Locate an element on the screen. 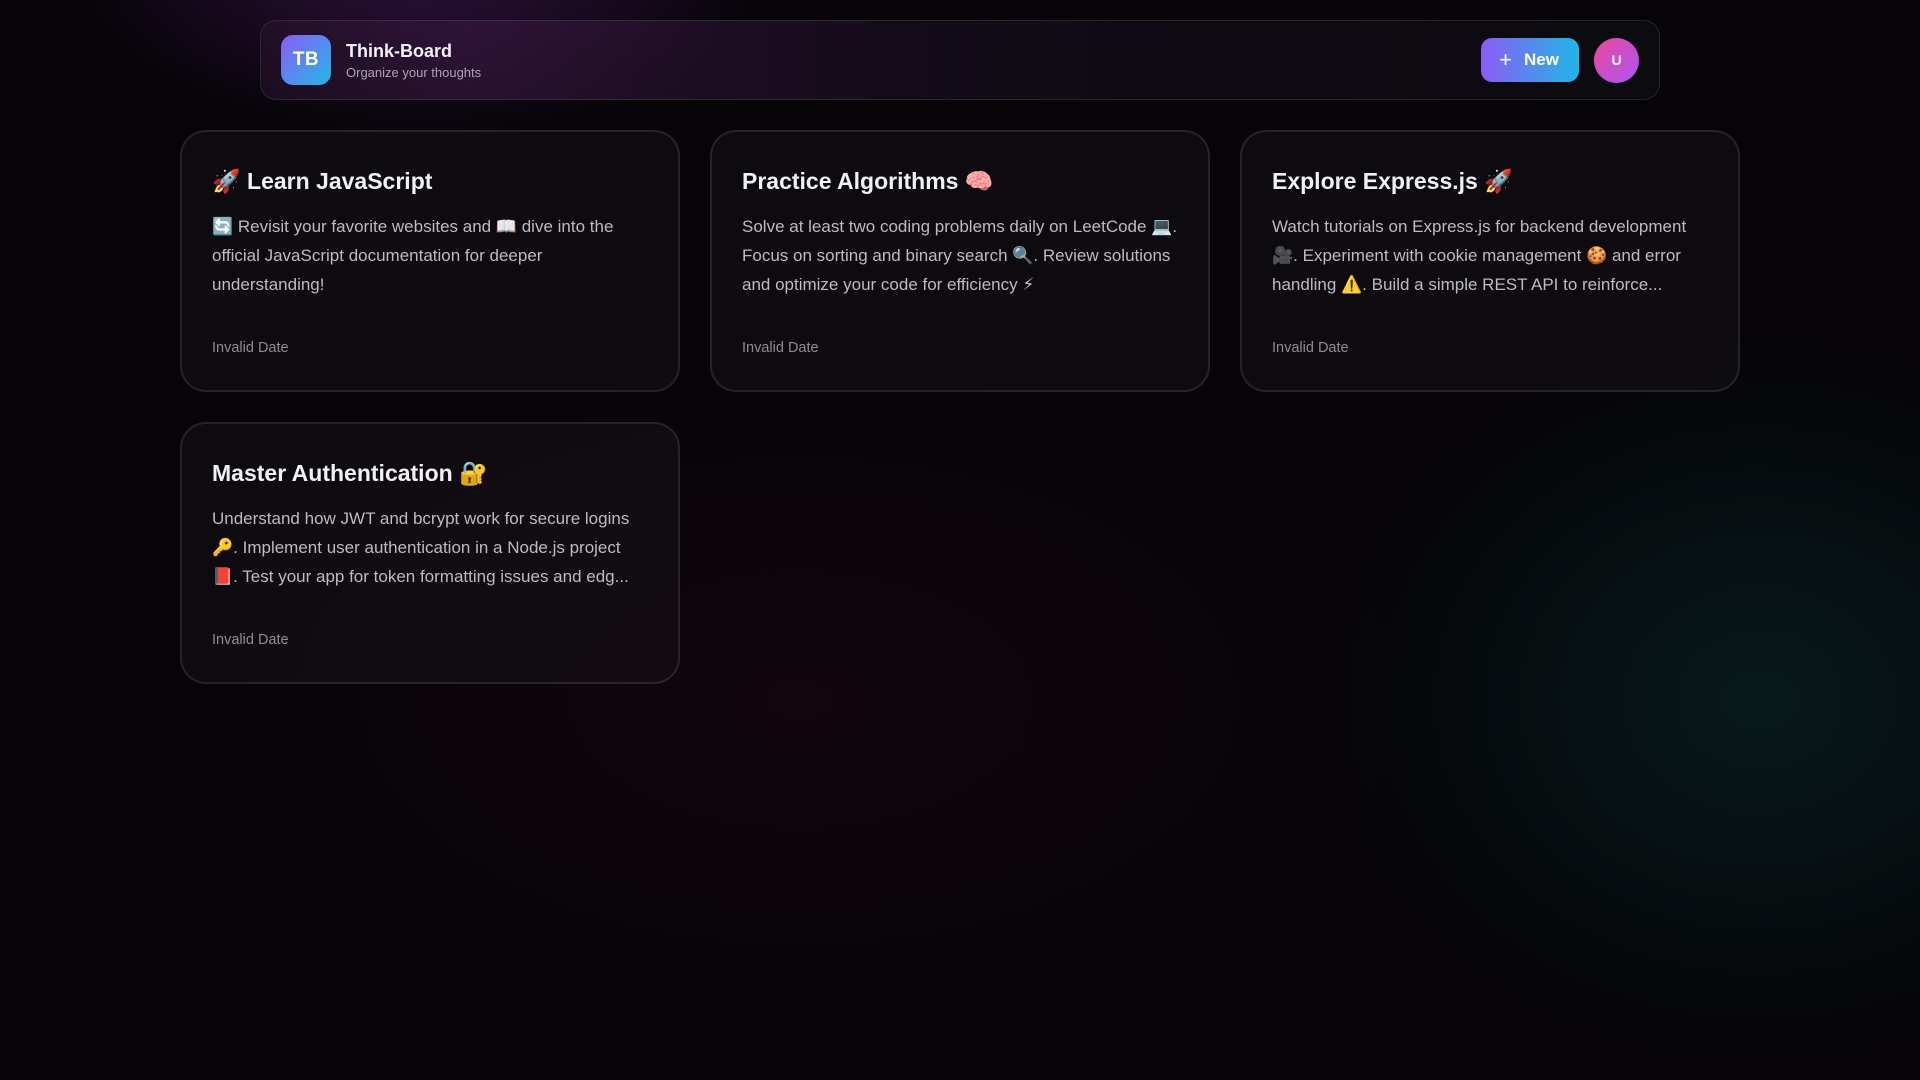  new-note-button: + New is located at coordinates (1530, 60).